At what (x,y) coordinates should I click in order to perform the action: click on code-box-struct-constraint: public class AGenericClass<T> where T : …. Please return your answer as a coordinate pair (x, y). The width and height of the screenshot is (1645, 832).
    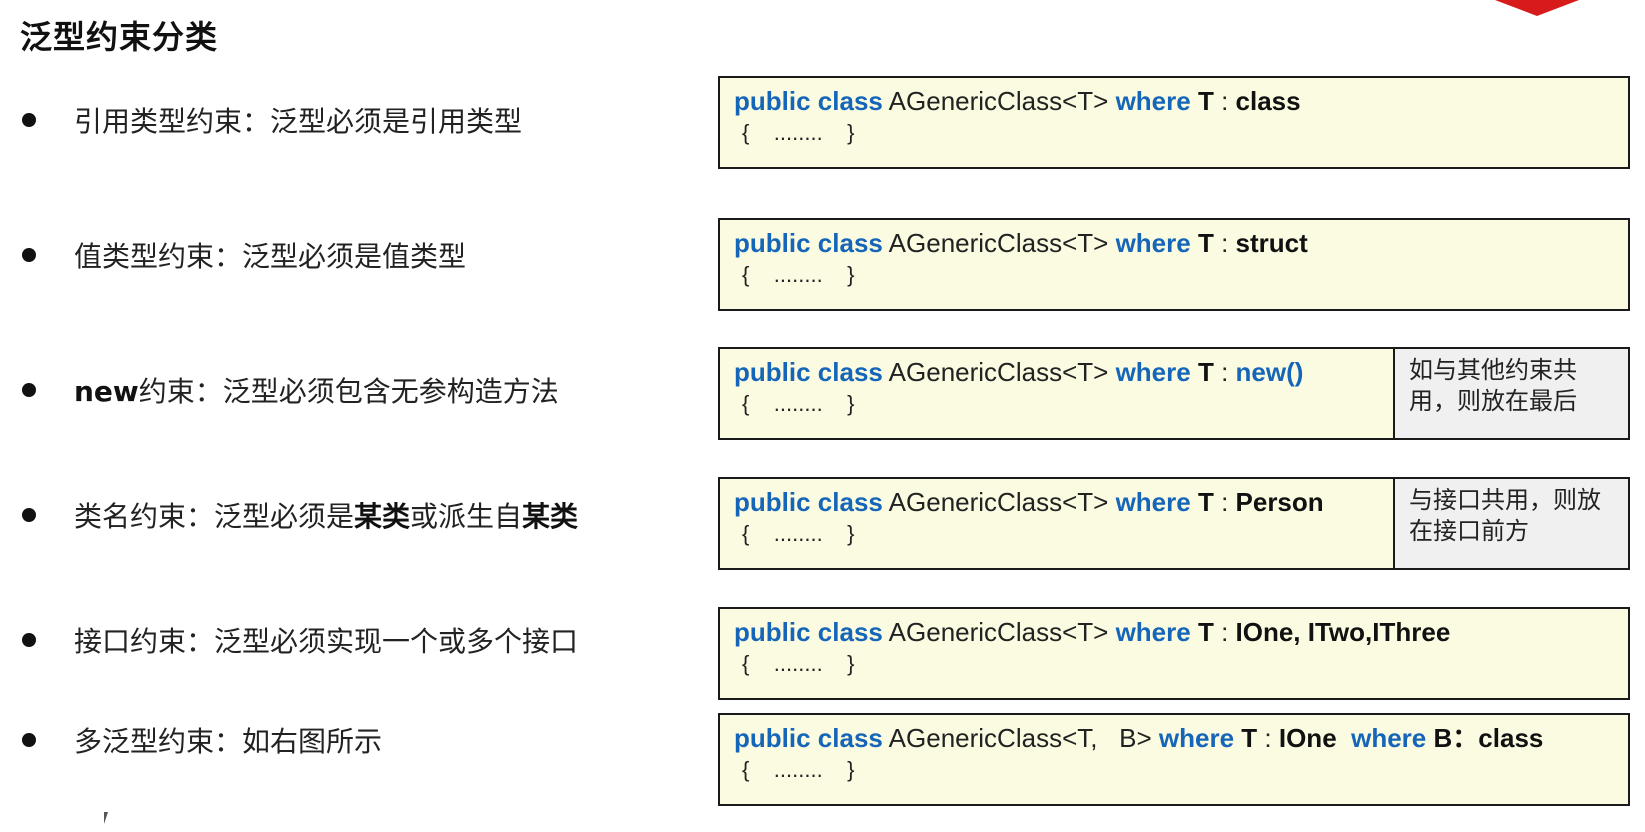
    Looking at the image, I should click on (1174, 264).